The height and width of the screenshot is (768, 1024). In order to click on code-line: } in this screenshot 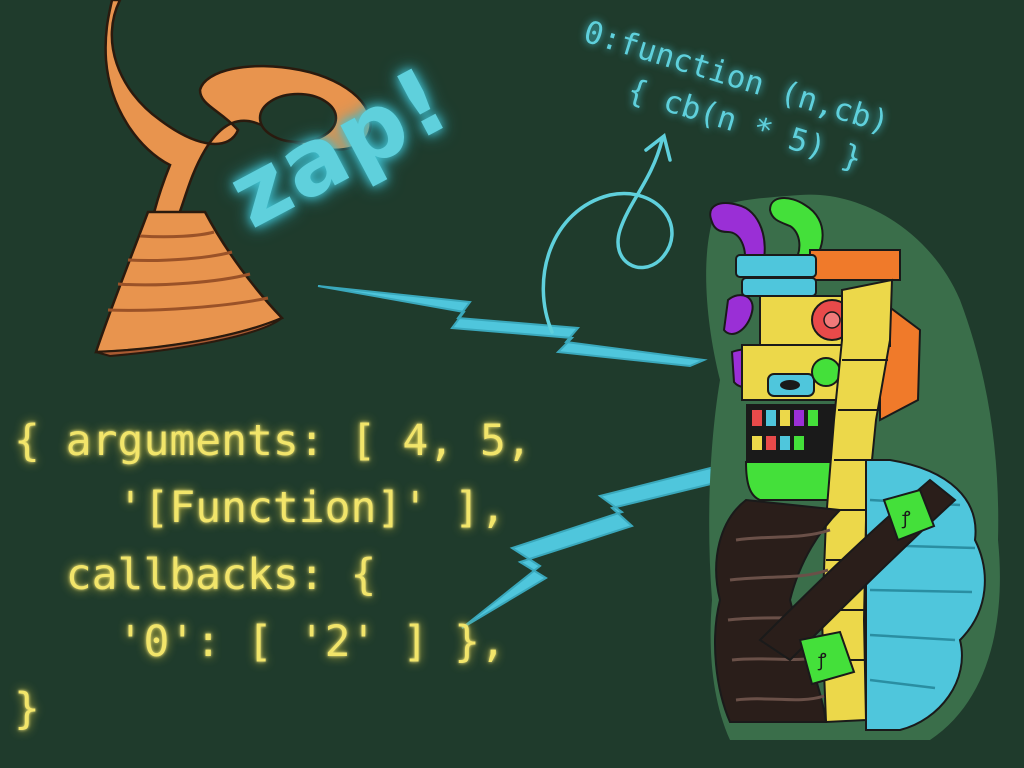, I will do `click(27, 709)`.